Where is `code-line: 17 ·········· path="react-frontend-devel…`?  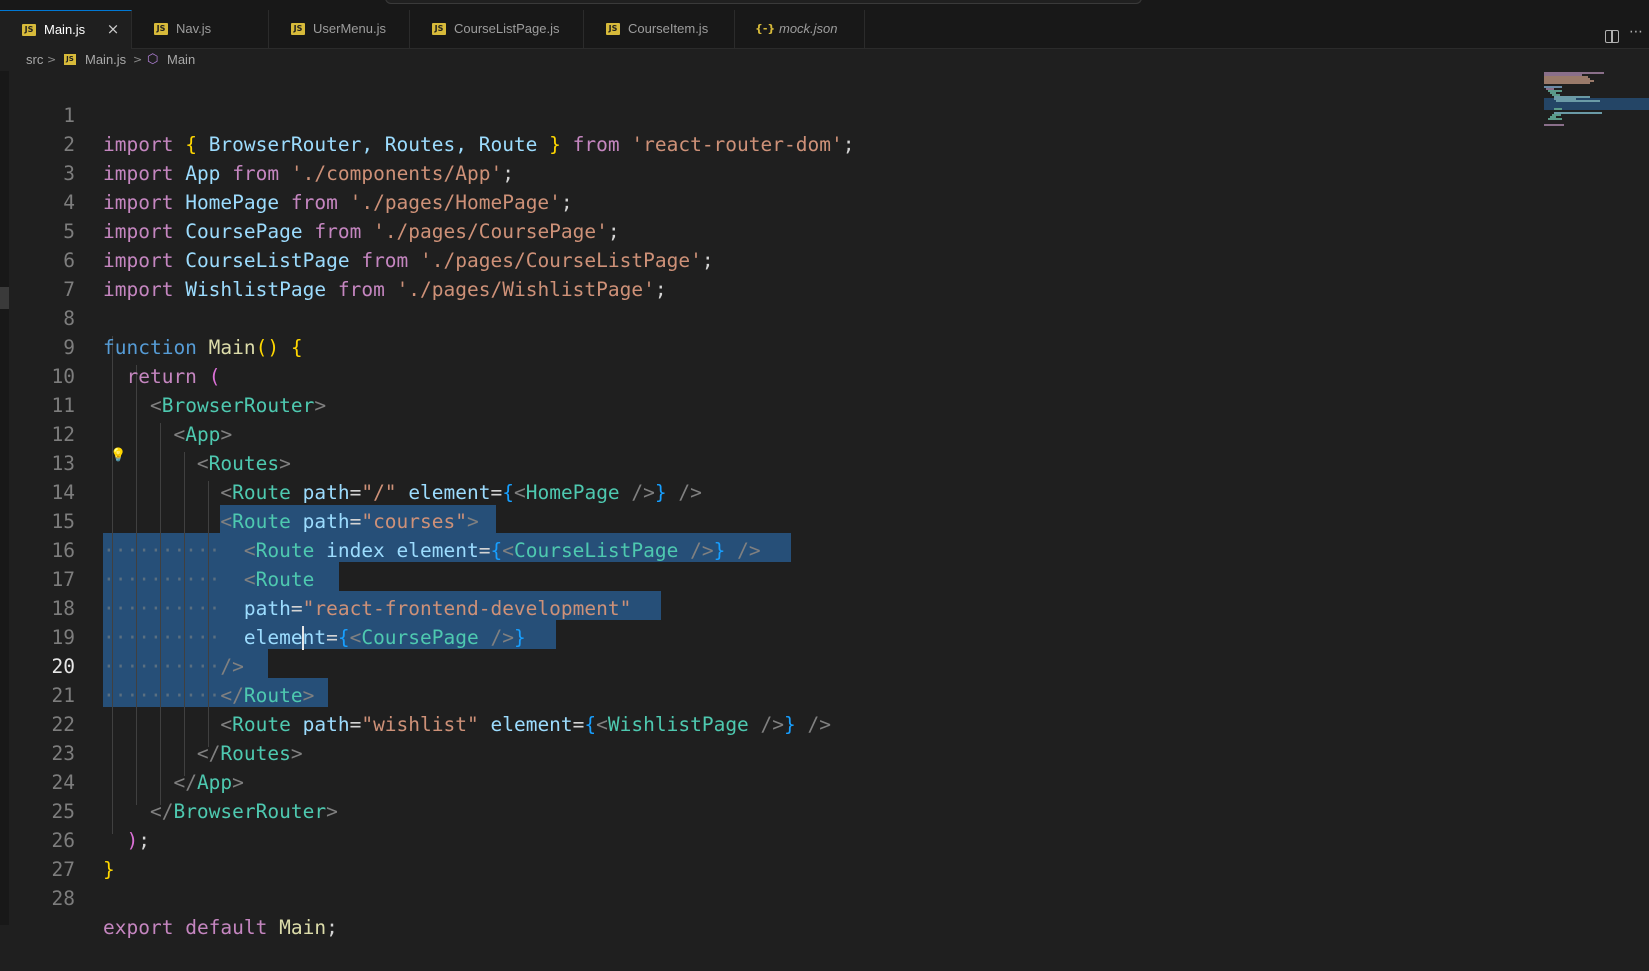 code-line: 17 ·········· path="react-frontend-devel… is located at coordinates (759, 578).